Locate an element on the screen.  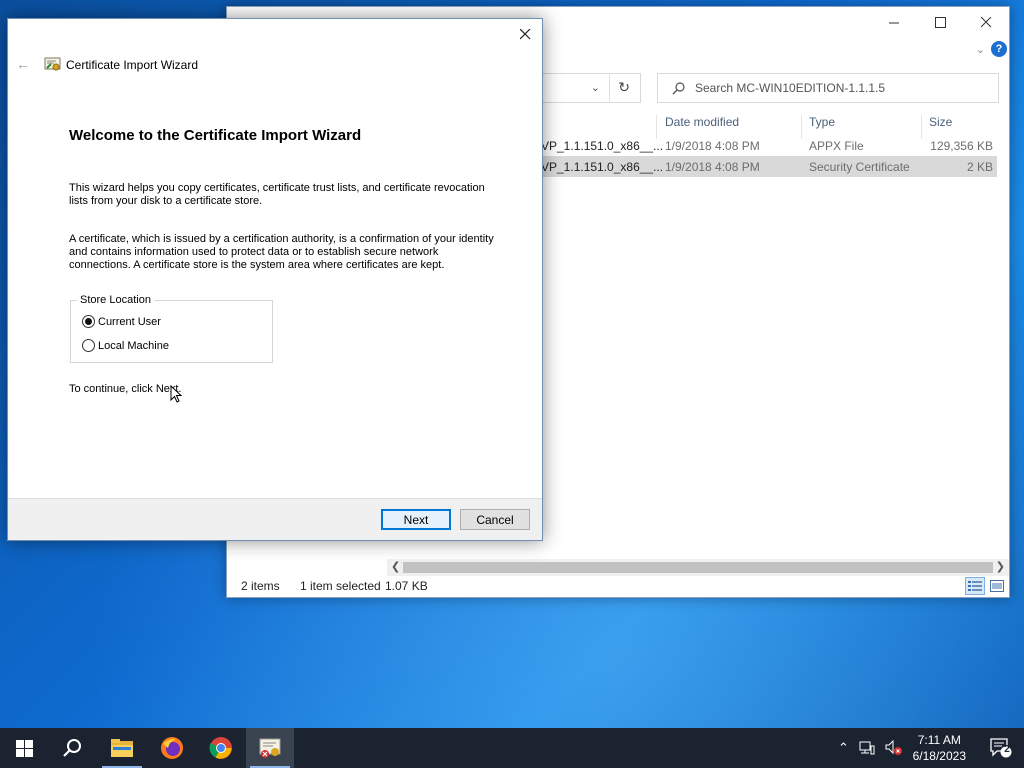
maximize-icon is located at coordinates (940, 22).